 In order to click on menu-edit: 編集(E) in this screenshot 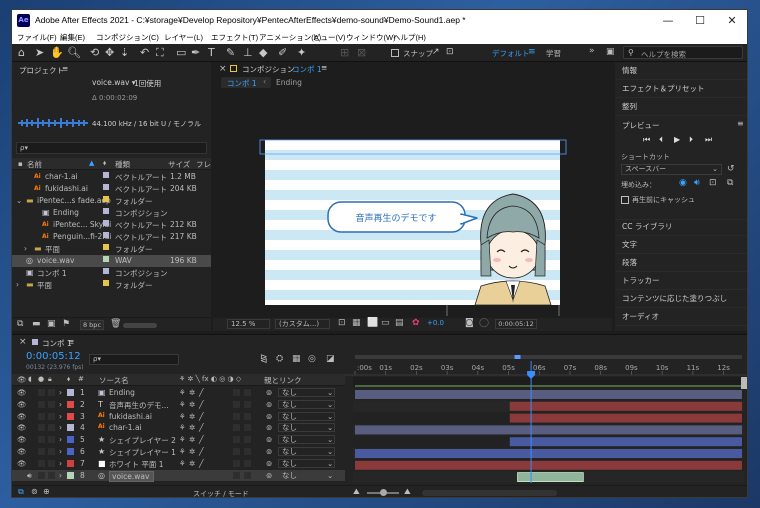, I will do `click(72, 37)`.